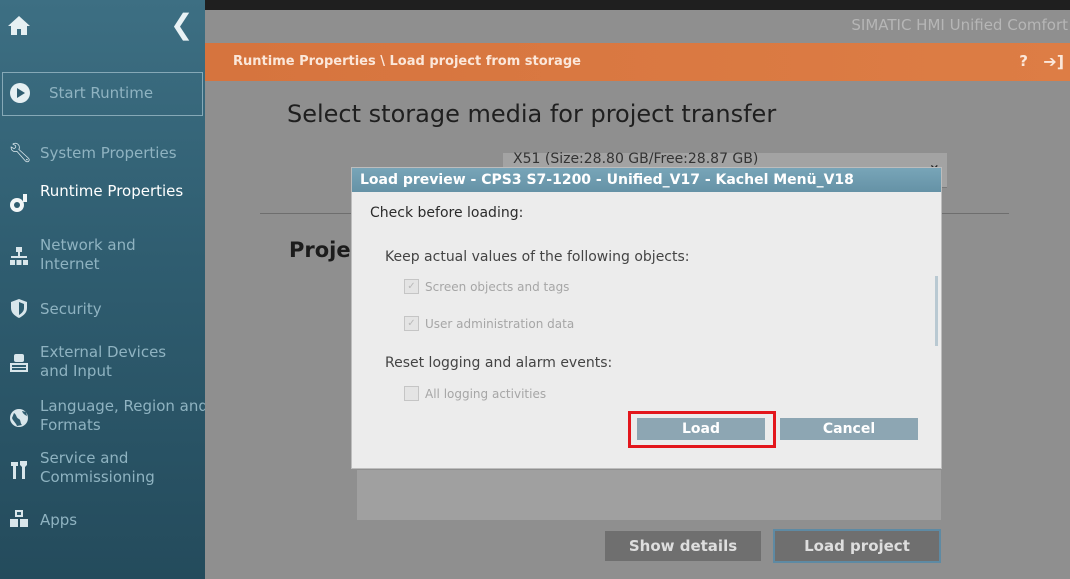 Image resolution: width=1070 pixels, height=579 pixels. Describe the element at coordinates (19, 363) in the screenshot. I see `keyboard-icon` at that location.